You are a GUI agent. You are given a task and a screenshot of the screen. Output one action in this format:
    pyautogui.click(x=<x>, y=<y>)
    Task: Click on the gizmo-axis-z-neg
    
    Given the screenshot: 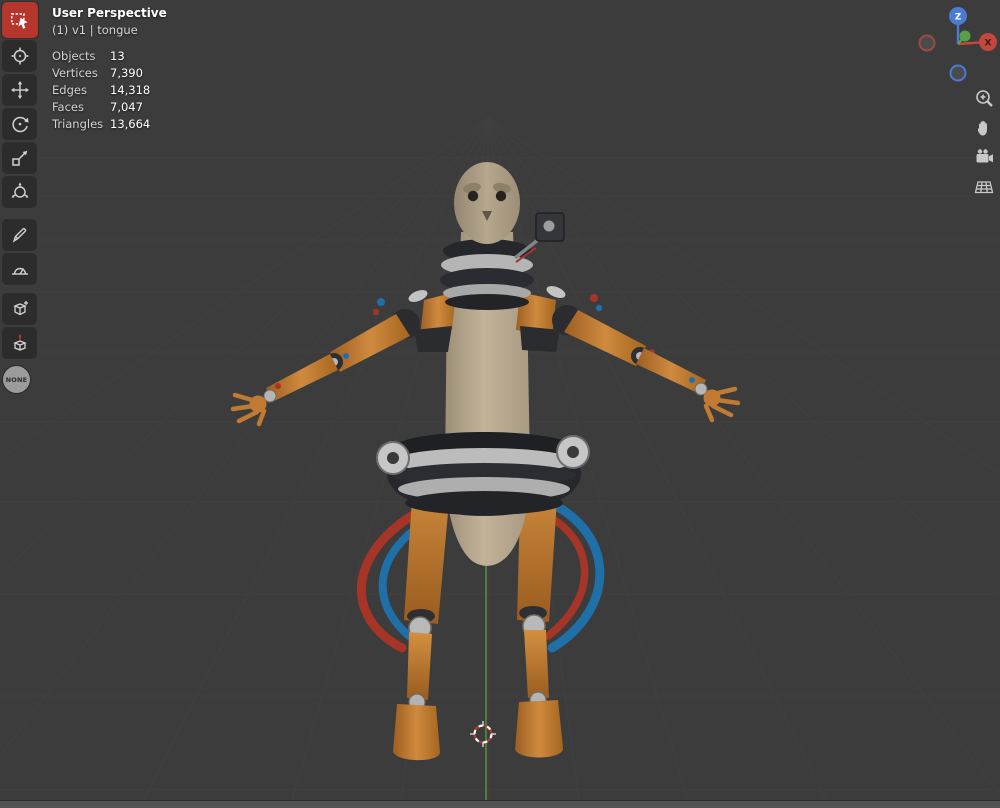 What is the action you would take?
    pyautogui.click(x=958, y=73)
    